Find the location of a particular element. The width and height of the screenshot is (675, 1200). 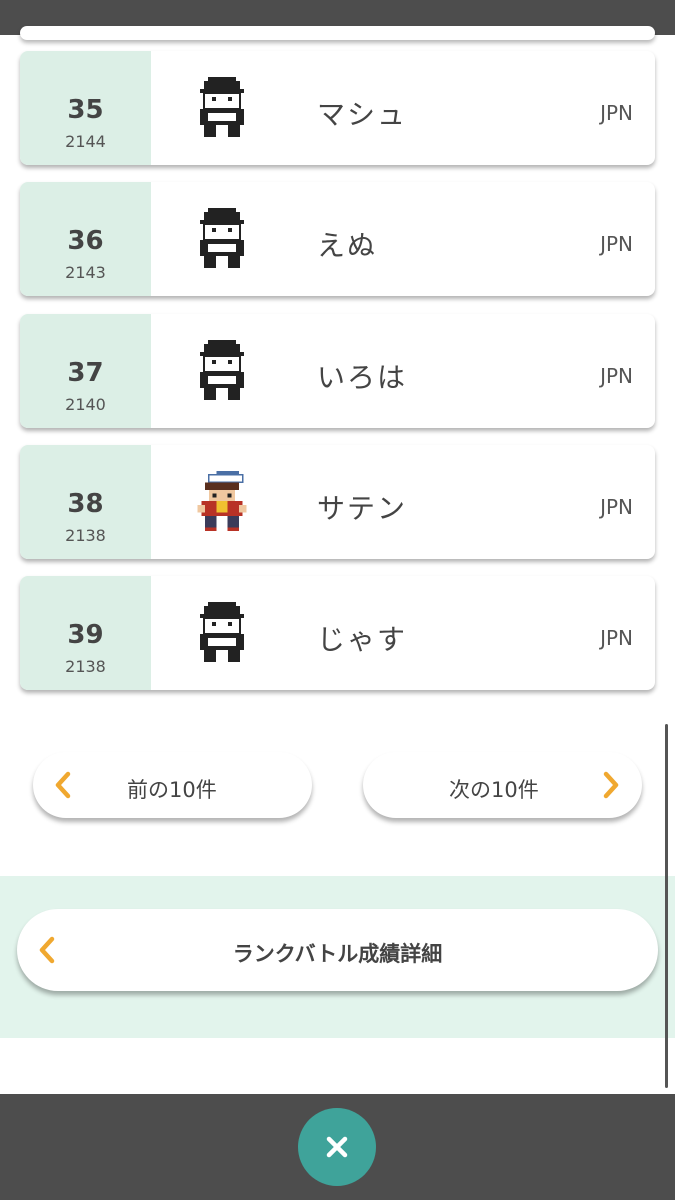

prev-page-button: 前の10件 is located at coordinates (172, 785).